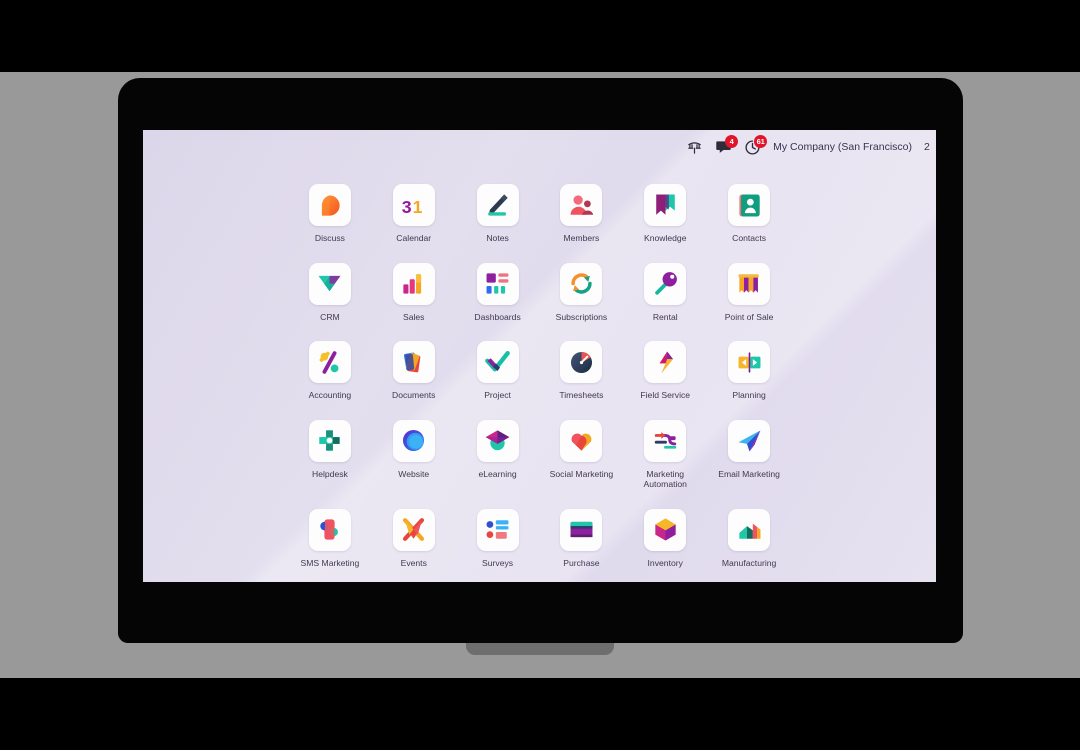 The width and height of the screenshot is (1080, 750). I want to click on app-helpdesk: Helpdesk, so click(329, 452).